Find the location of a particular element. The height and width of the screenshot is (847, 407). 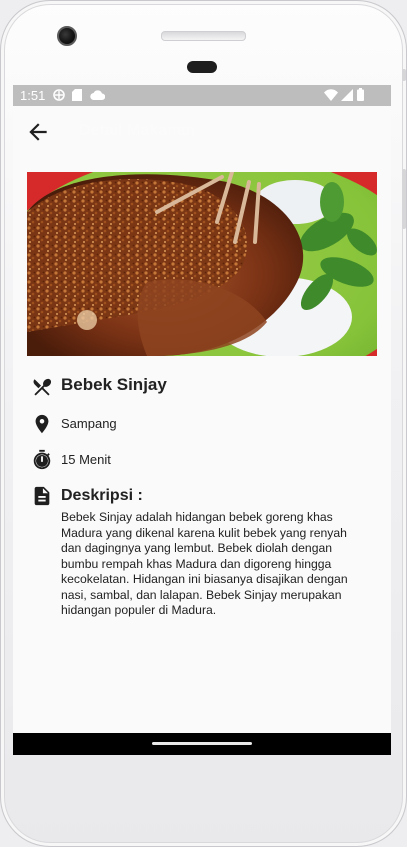

navigation-bar is located at coordinates (202, 744).